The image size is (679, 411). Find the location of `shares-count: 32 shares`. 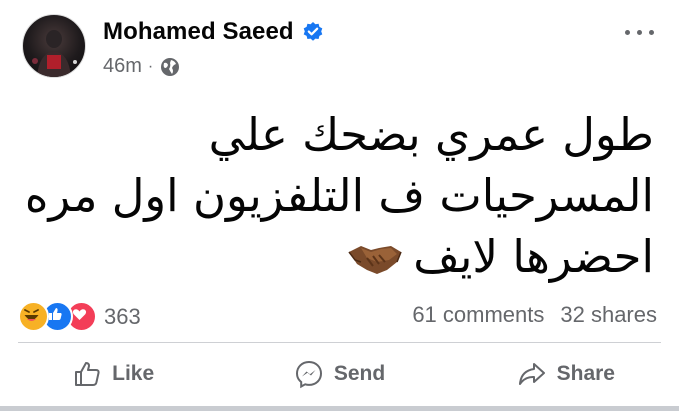

shares-count: 32 shares is located at coordinates (608, 315).